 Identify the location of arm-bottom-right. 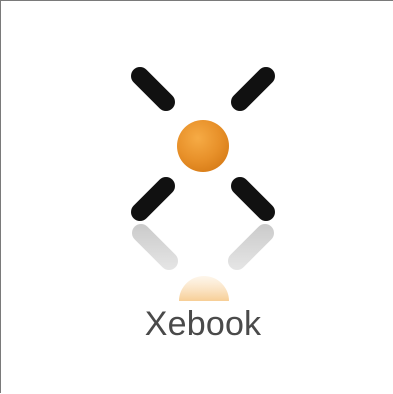
(253, 199).